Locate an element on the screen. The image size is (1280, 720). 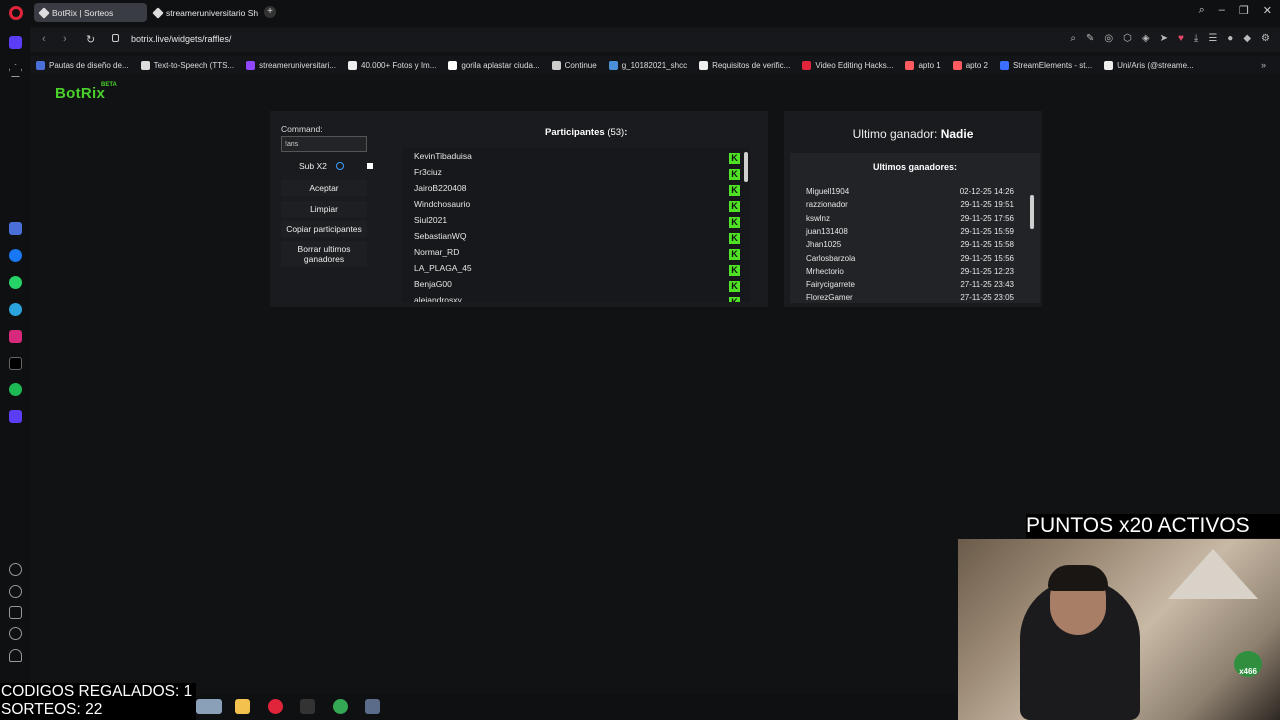
participant-row: Siul2021 K is located at coordinates (579, 223).